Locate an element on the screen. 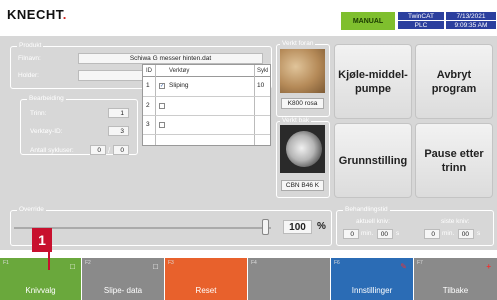 This screenshot has width=497, height=300. f2-label: Slipe- data is located at coordinates (123, 290).